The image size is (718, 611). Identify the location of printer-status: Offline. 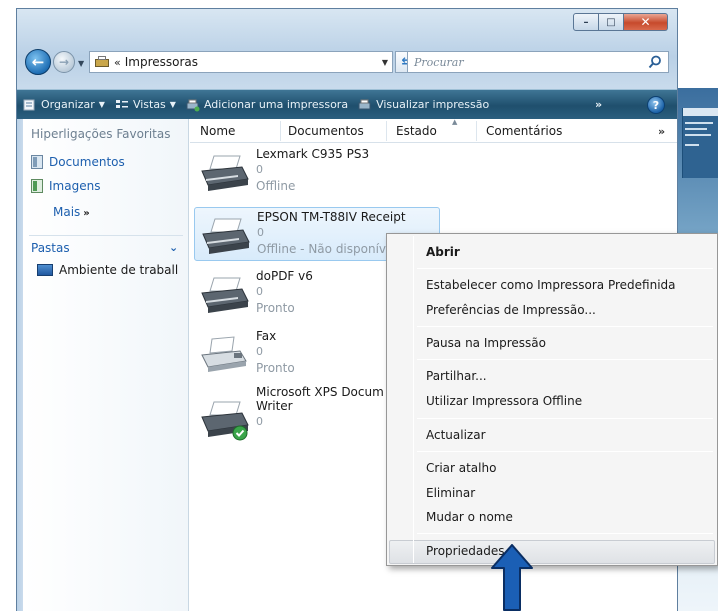
(276, 186).